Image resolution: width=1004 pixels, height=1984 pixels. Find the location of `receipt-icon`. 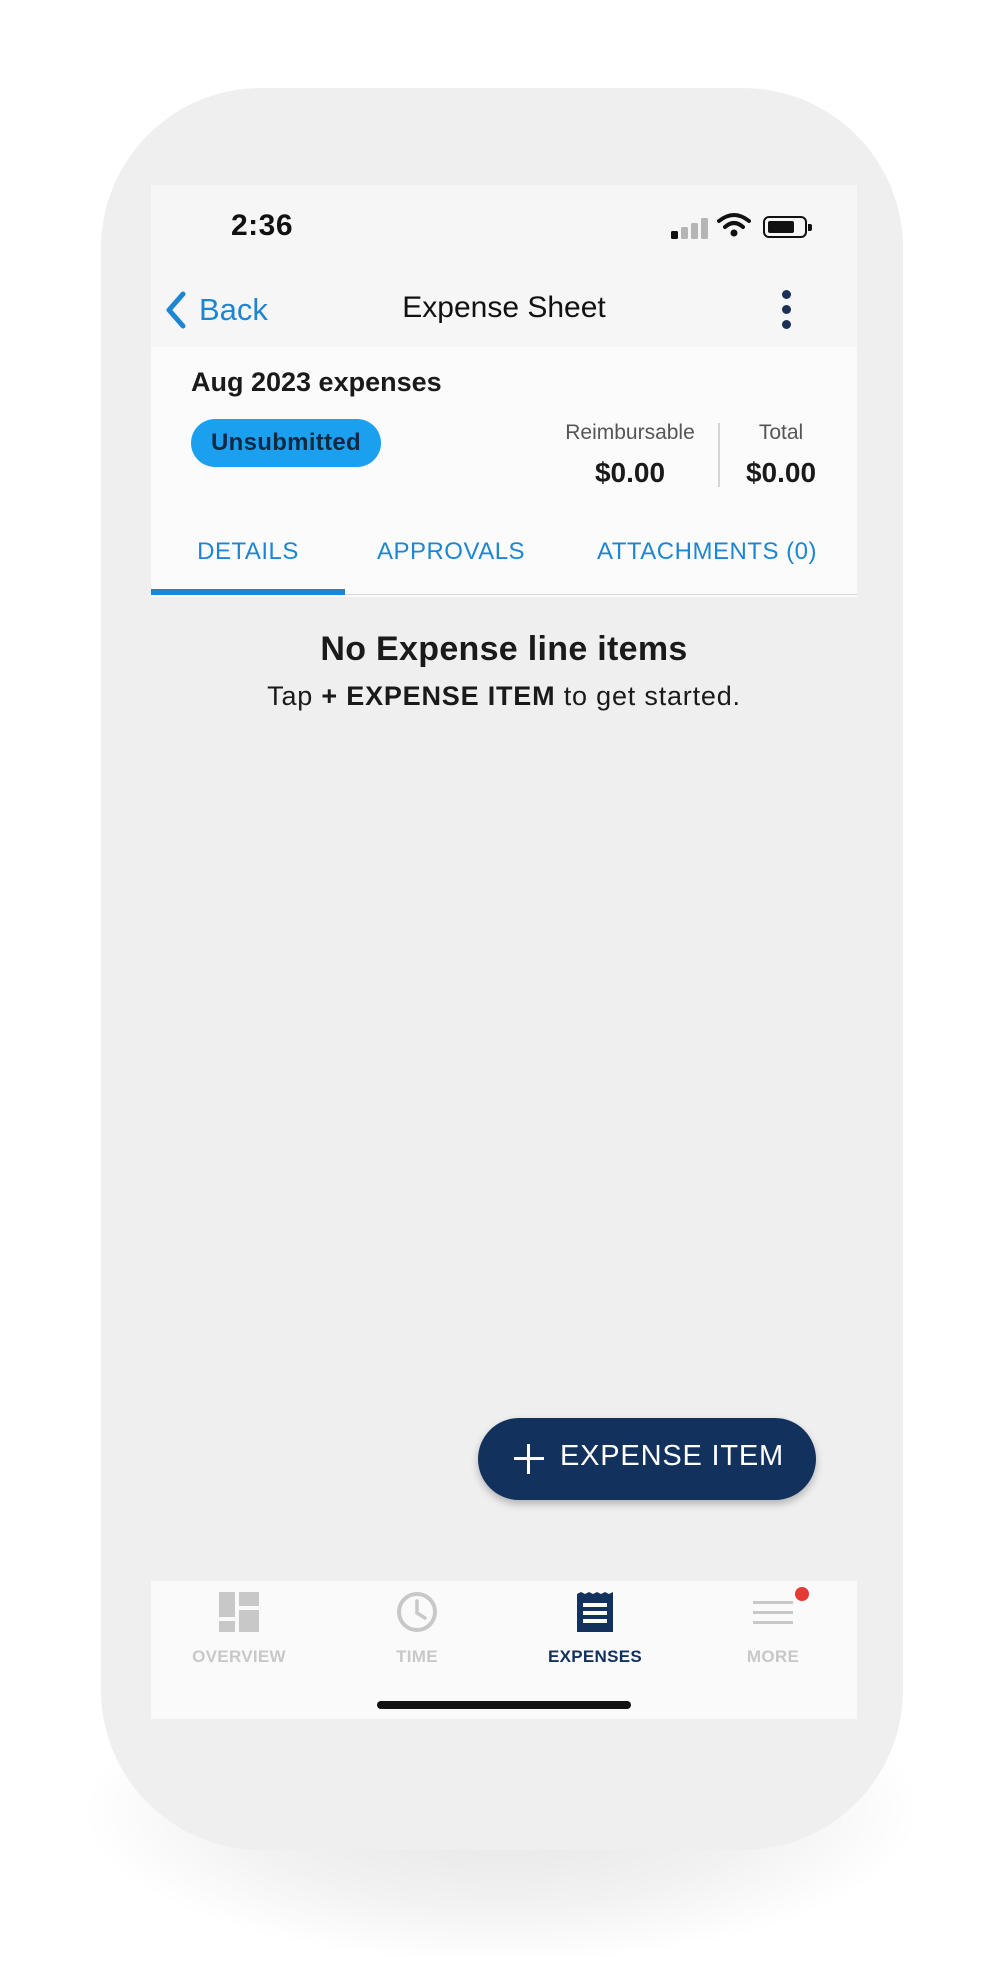

receipt-icon is located at coordinates (595, 1612).